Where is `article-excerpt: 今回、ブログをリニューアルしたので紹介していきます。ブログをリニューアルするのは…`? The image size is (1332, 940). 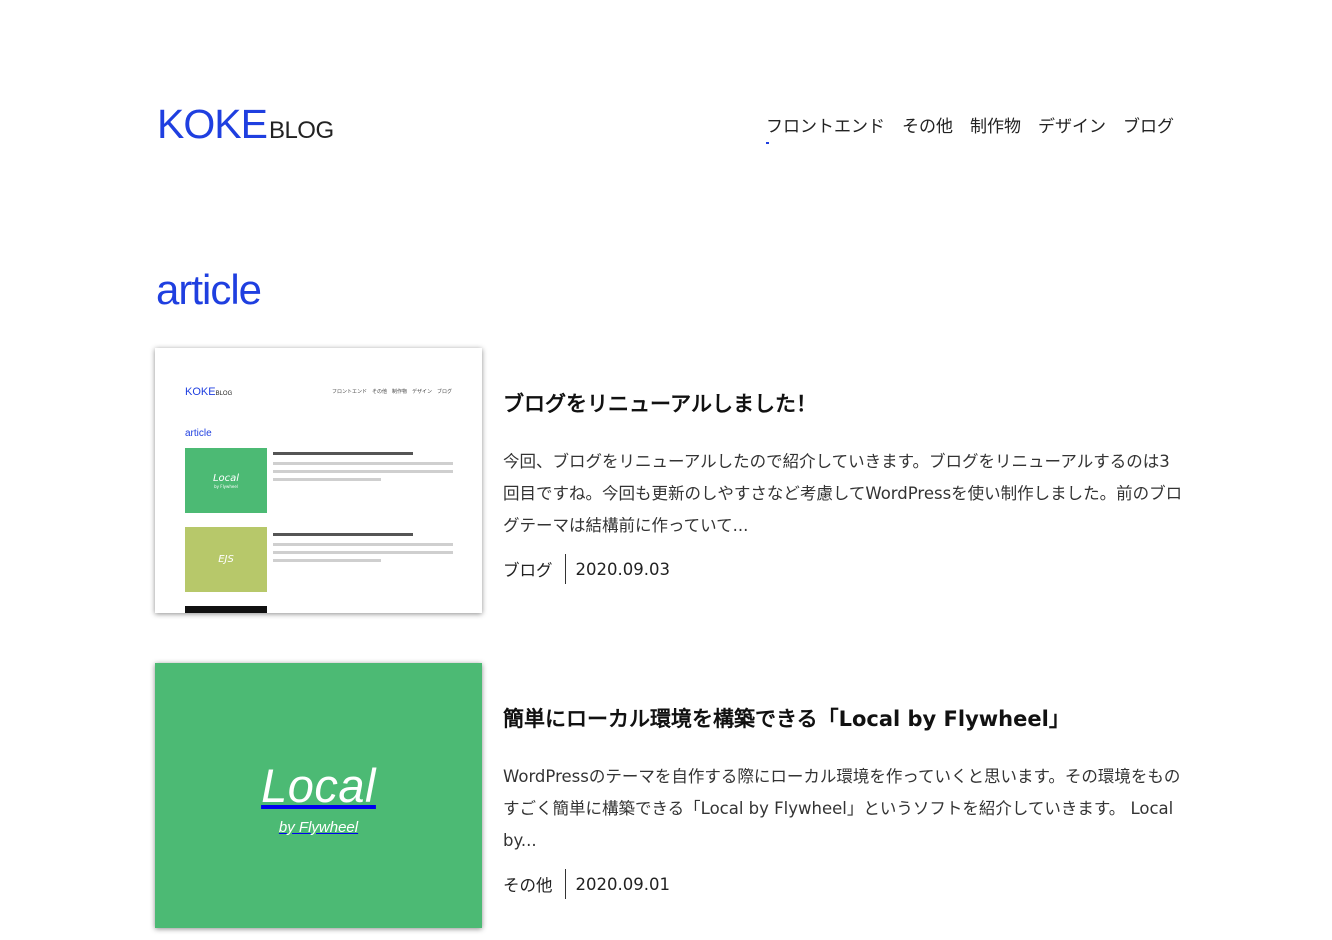 article-excerpt: 今回、ブログをリニューアルしたので紹介していきます。ブログをリニューアルするのは… is located at coordinates (843, 493).